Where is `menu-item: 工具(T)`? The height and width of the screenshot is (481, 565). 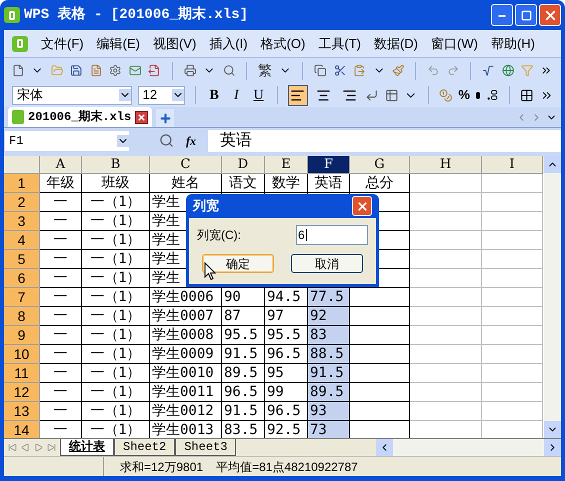
menu-item: 工具(T) is located at coordinates (339, 44).